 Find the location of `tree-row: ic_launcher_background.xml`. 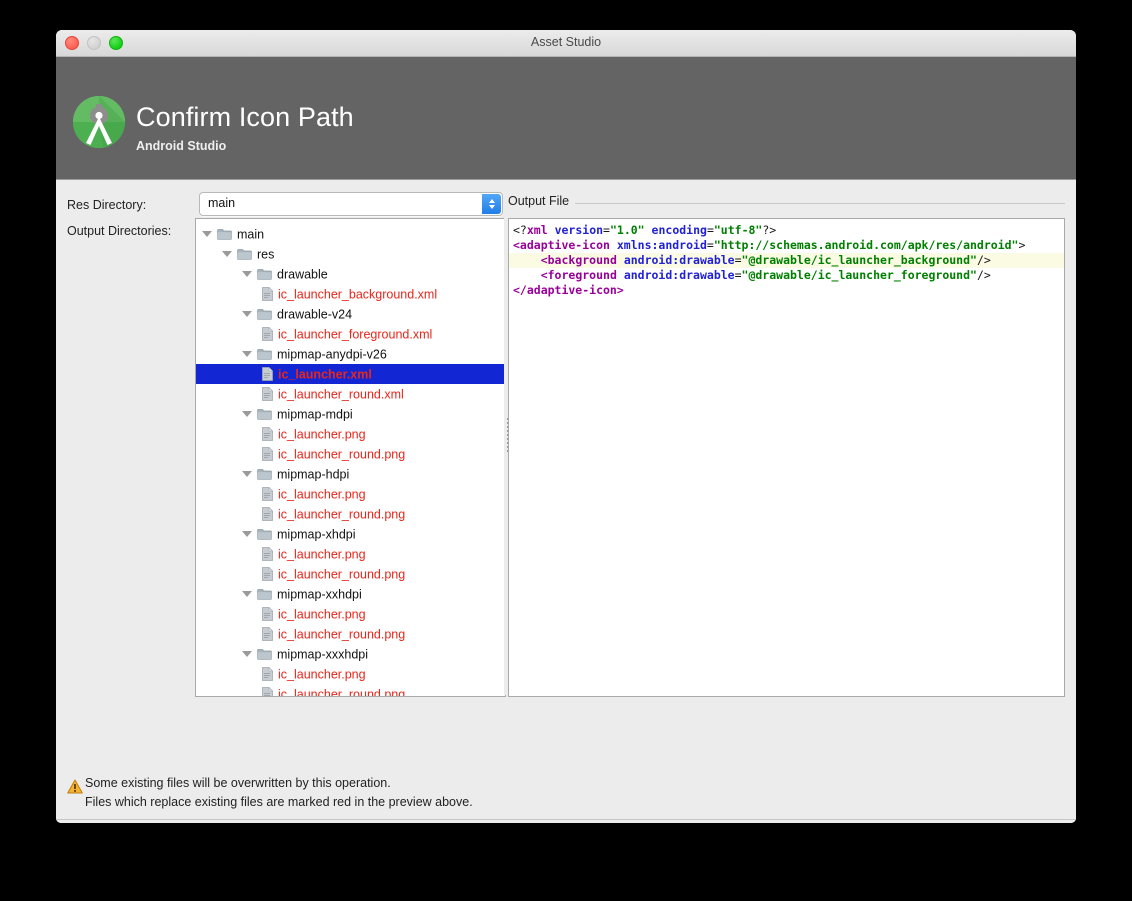

tree-row: ic_launcher_background.xml is located at coordinates (350, 294).